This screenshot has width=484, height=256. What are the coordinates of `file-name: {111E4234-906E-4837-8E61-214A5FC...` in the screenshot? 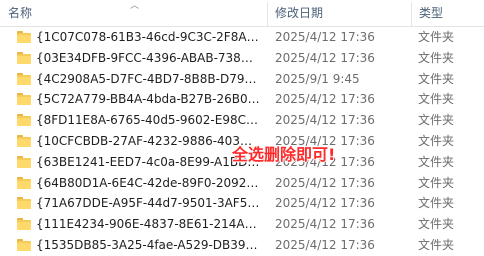 It's located at (148, 224).